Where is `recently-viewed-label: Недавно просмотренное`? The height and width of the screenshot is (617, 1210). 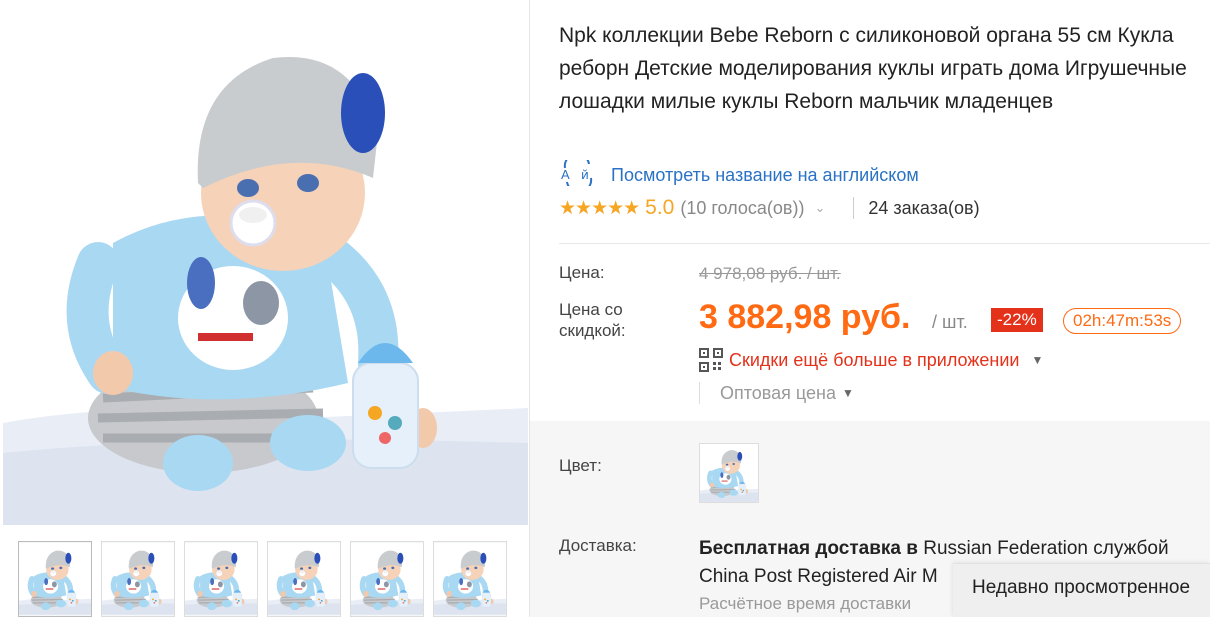
recently-viewed-label: Недавно просмотренное is located at coordinates (1081, 587).